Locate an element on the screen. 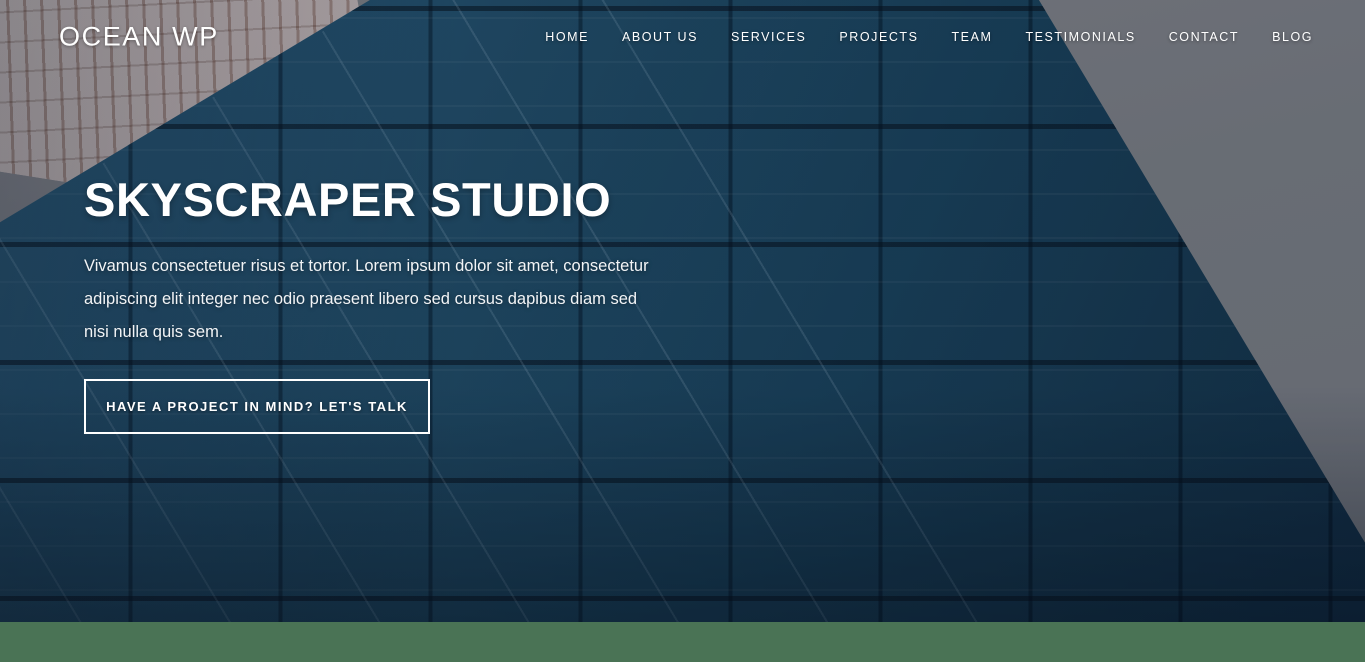 This screenshot has height=662, width=1365. nav-link-contact: CONTACT is located at coordinates (1204, 37).